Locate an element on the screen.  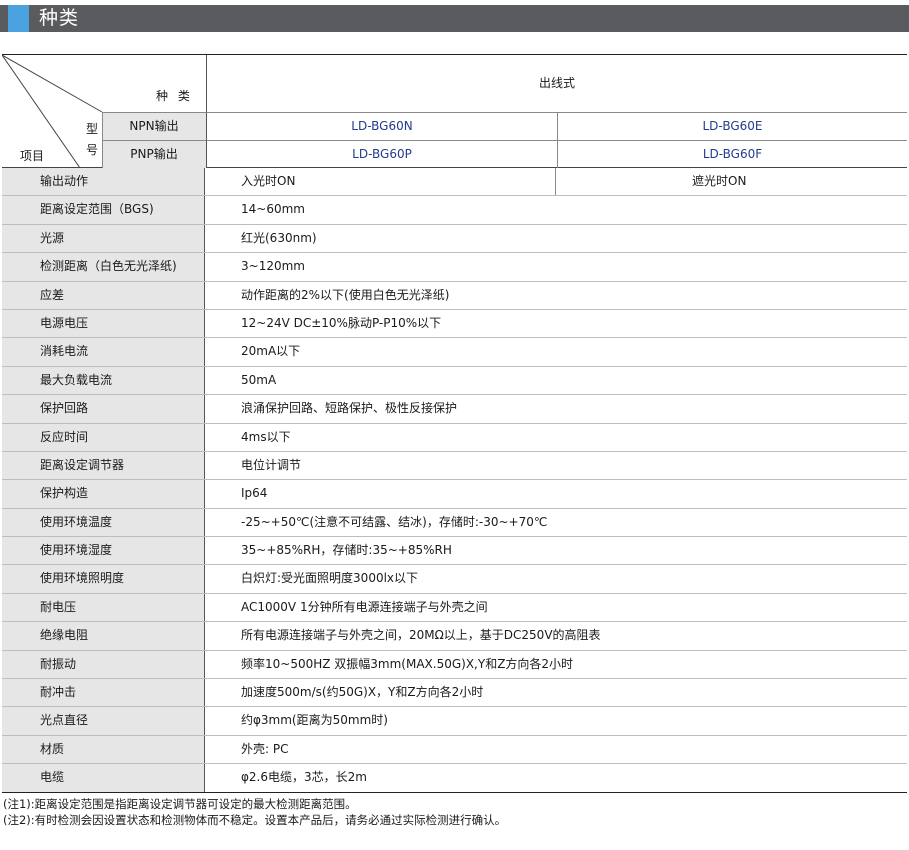
spec-label: 光源 is located at coordinates (103, 238).